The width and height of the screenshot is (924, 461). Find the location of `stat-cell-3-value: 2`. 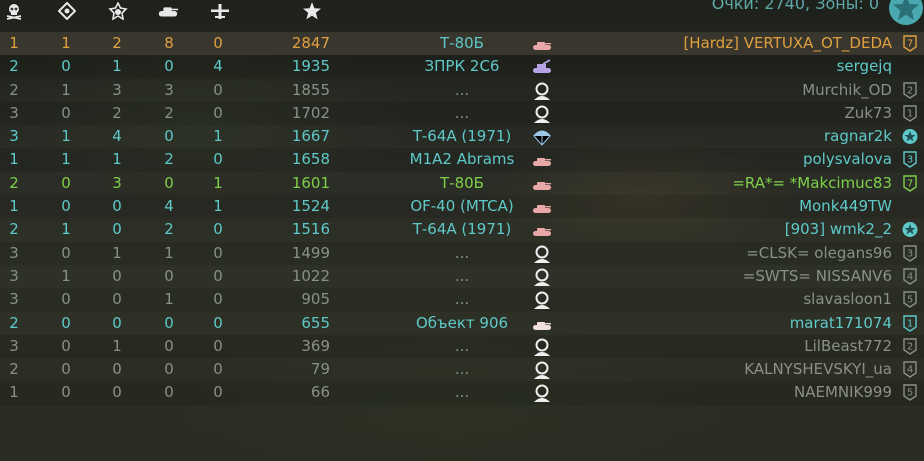

stat-cell-3-value: 2 is located at coordinates (117, 43).